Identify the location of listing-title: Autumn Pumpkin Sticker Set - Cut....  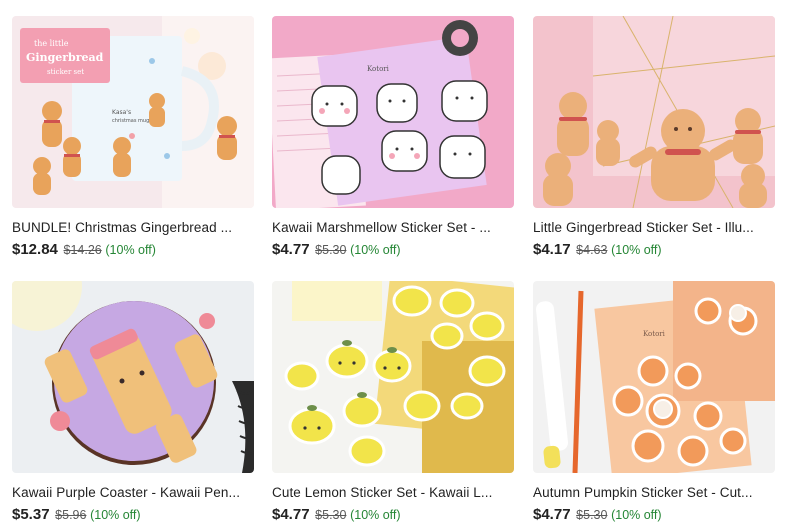
(654, 493).